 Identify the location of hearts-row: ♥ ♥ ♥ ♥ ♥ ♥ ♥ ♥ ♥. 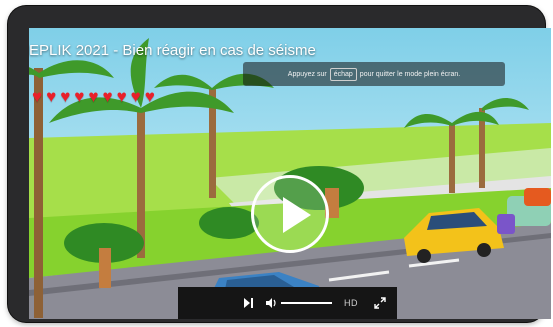
(93, 96).